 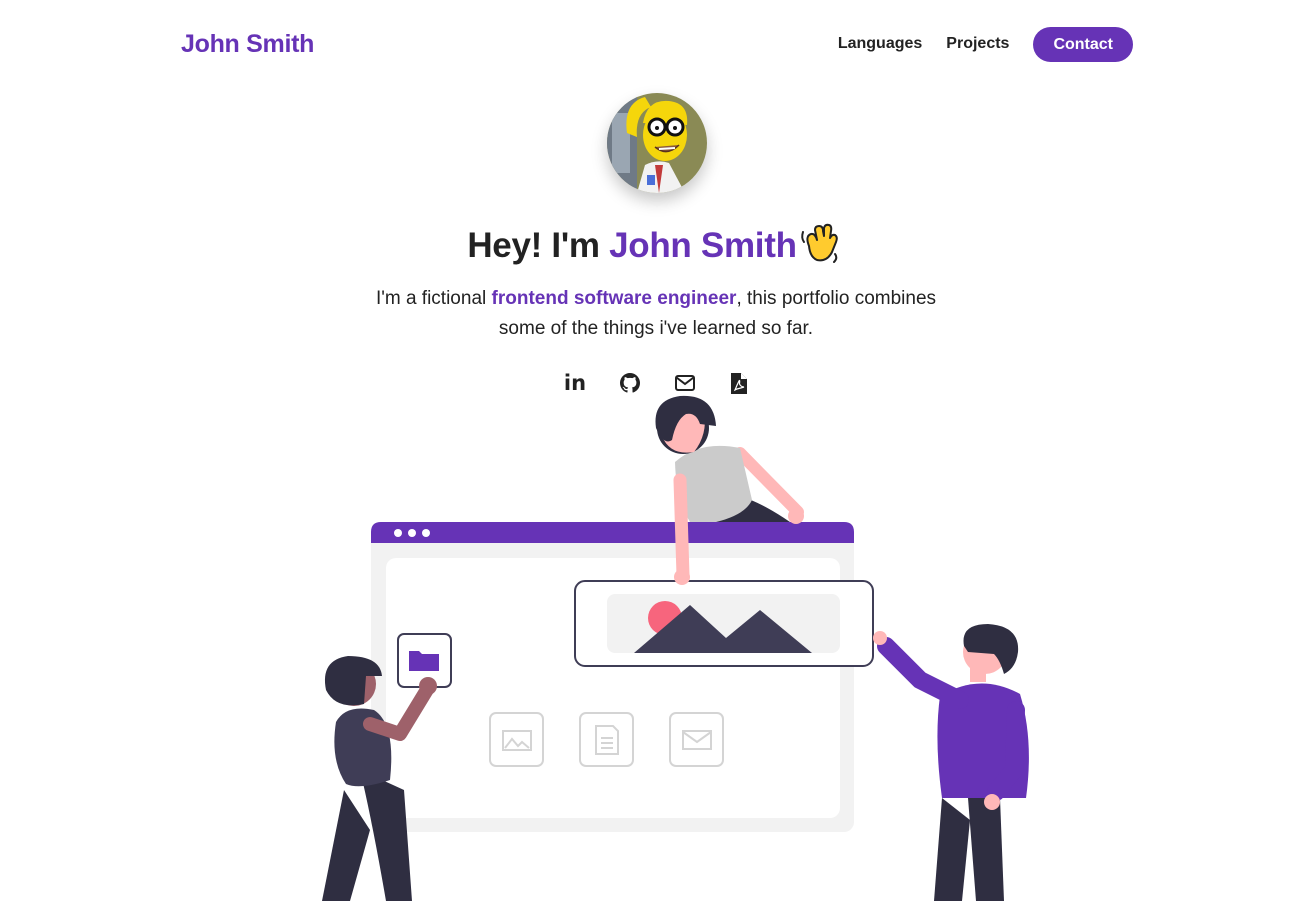 I want to click on person-right-illustration, so click(x=951, y=762).